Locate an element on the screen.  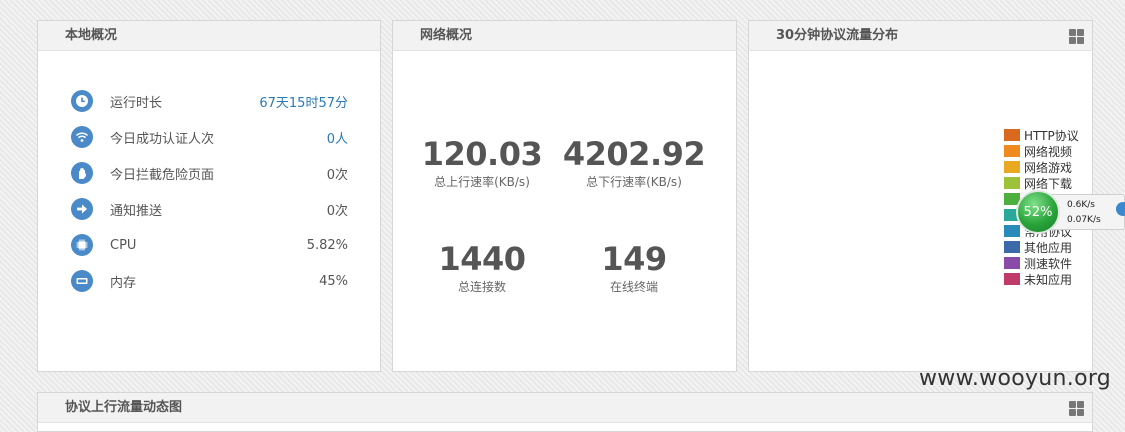
watermark: www.wooyun.org is located at coordinates (1015, 378).